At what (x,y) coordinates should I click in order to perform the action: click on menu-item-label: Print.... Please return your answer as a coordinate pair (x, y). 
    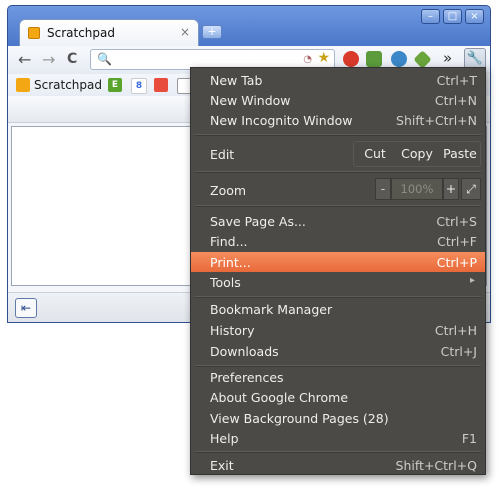
    Looking at the image, I should click on (230, 262).